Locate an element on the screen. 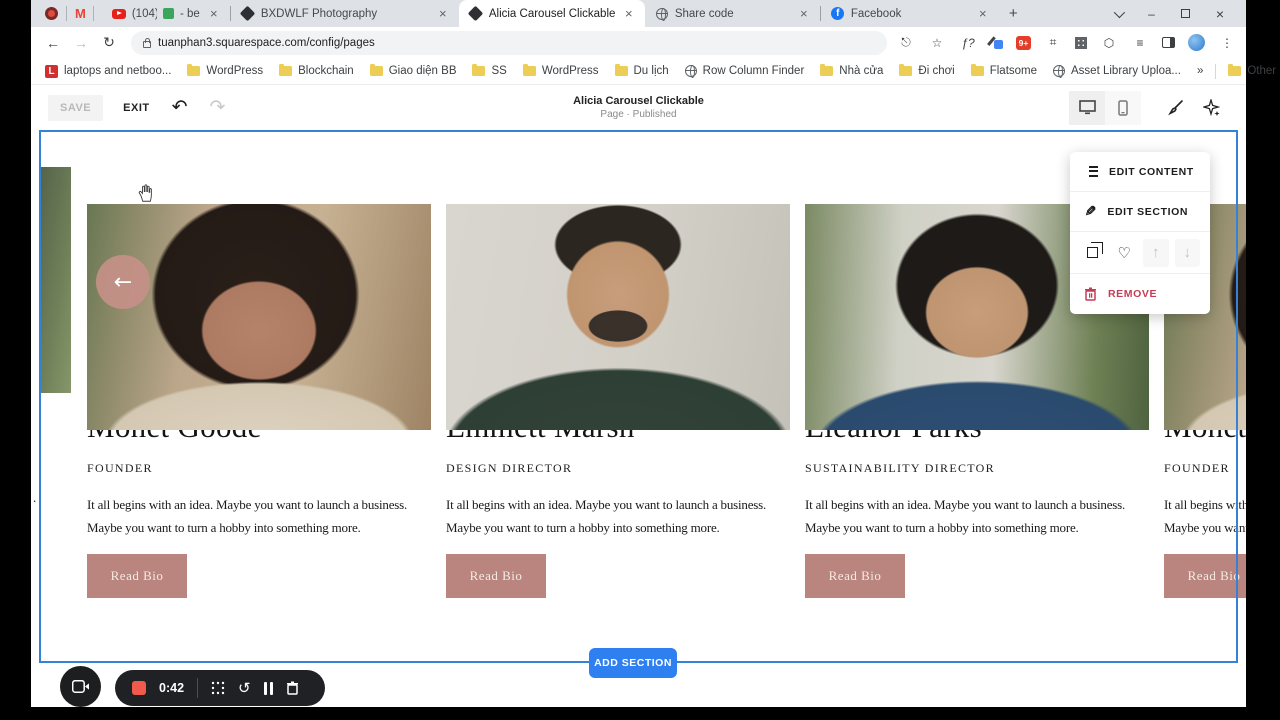  bookmark-folder: Blockchain is located at coordinates (316, 70).